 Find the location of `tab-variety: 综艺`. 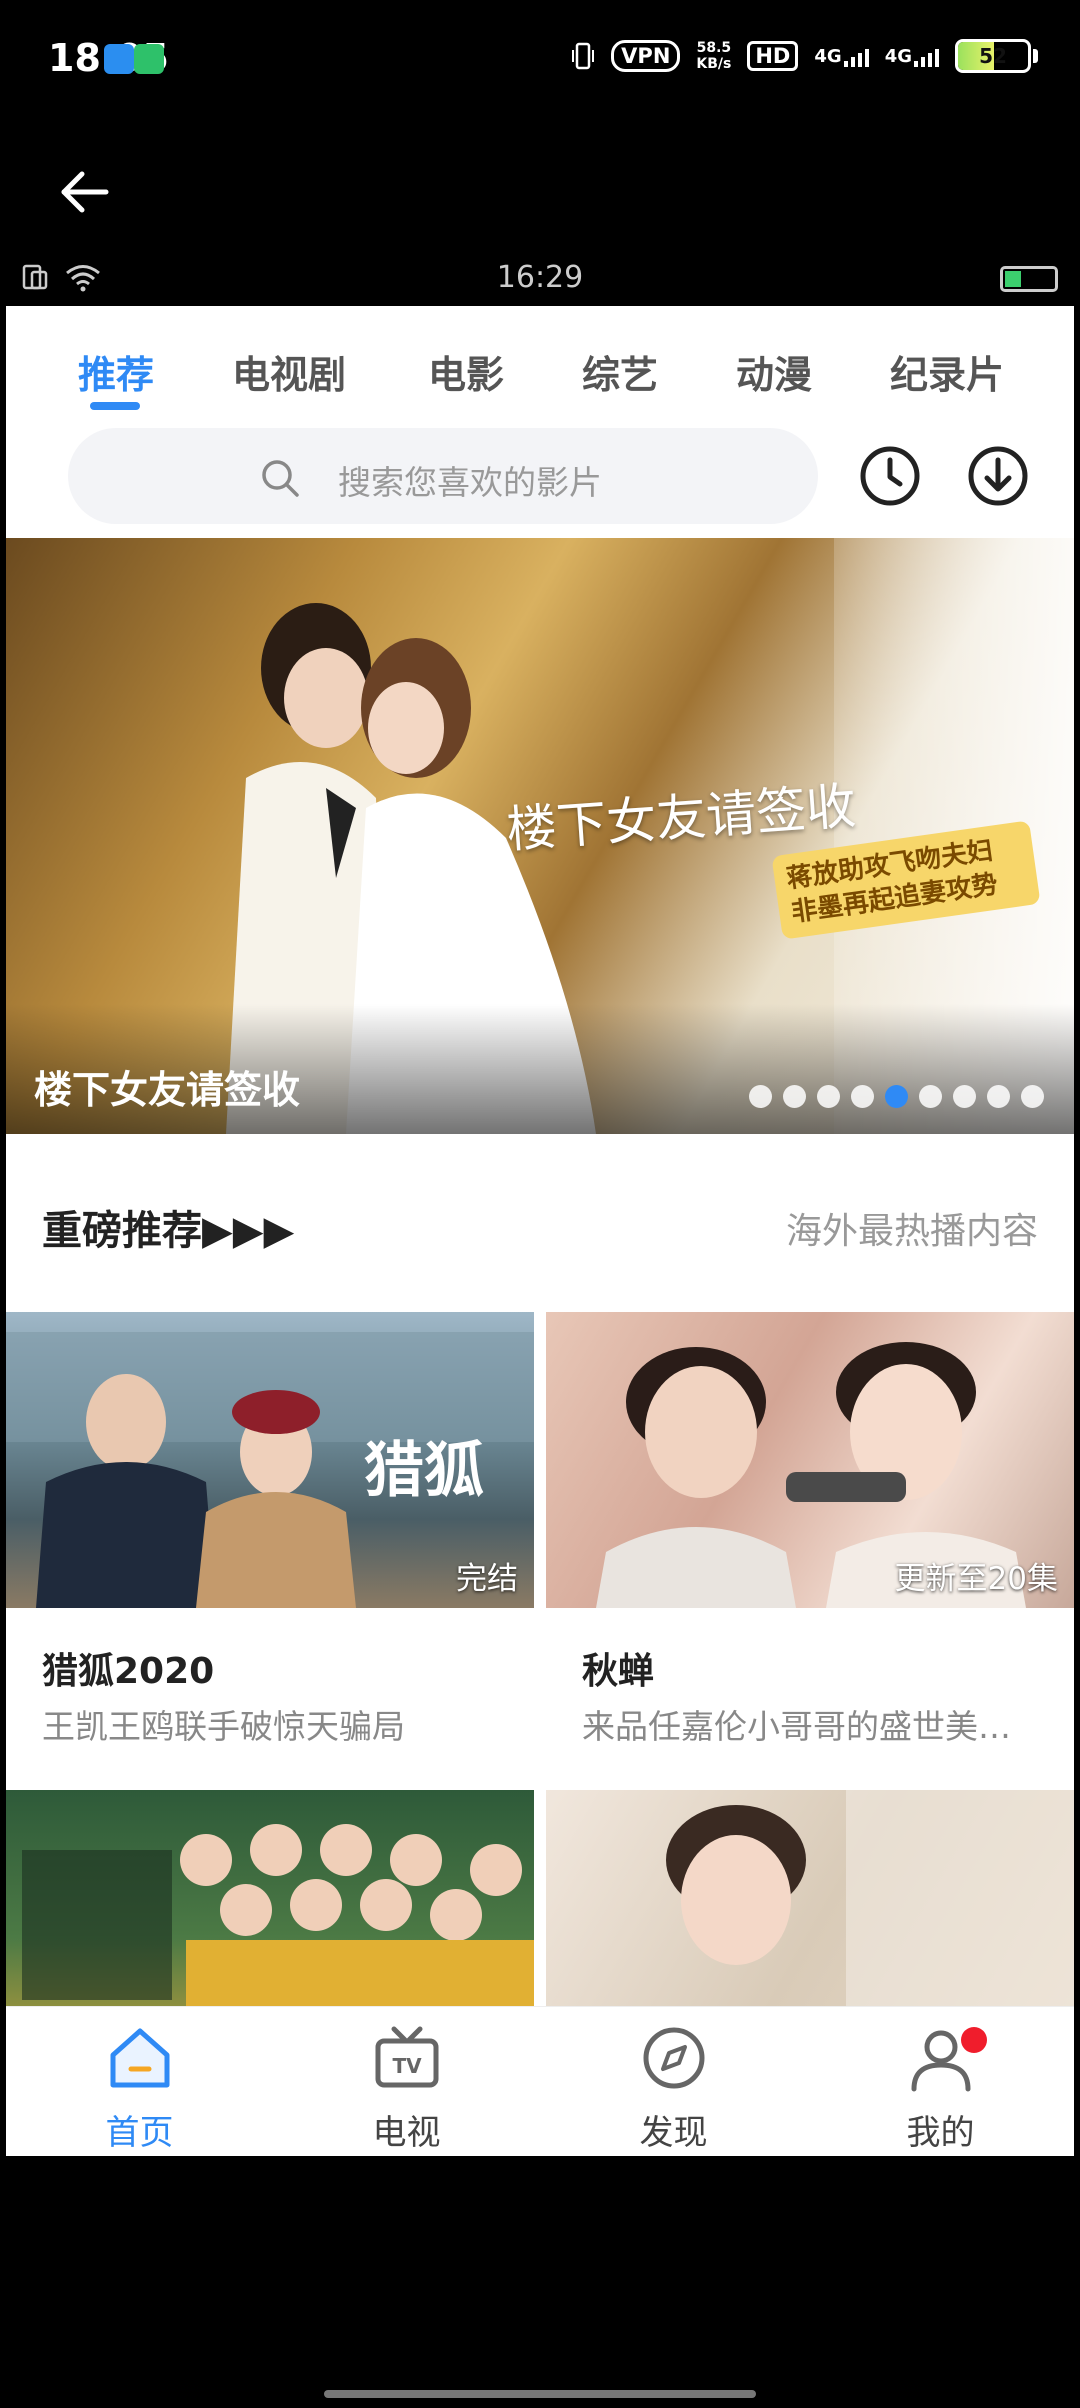

tab-variety: 综艺 is located at coordinates (620, 371).